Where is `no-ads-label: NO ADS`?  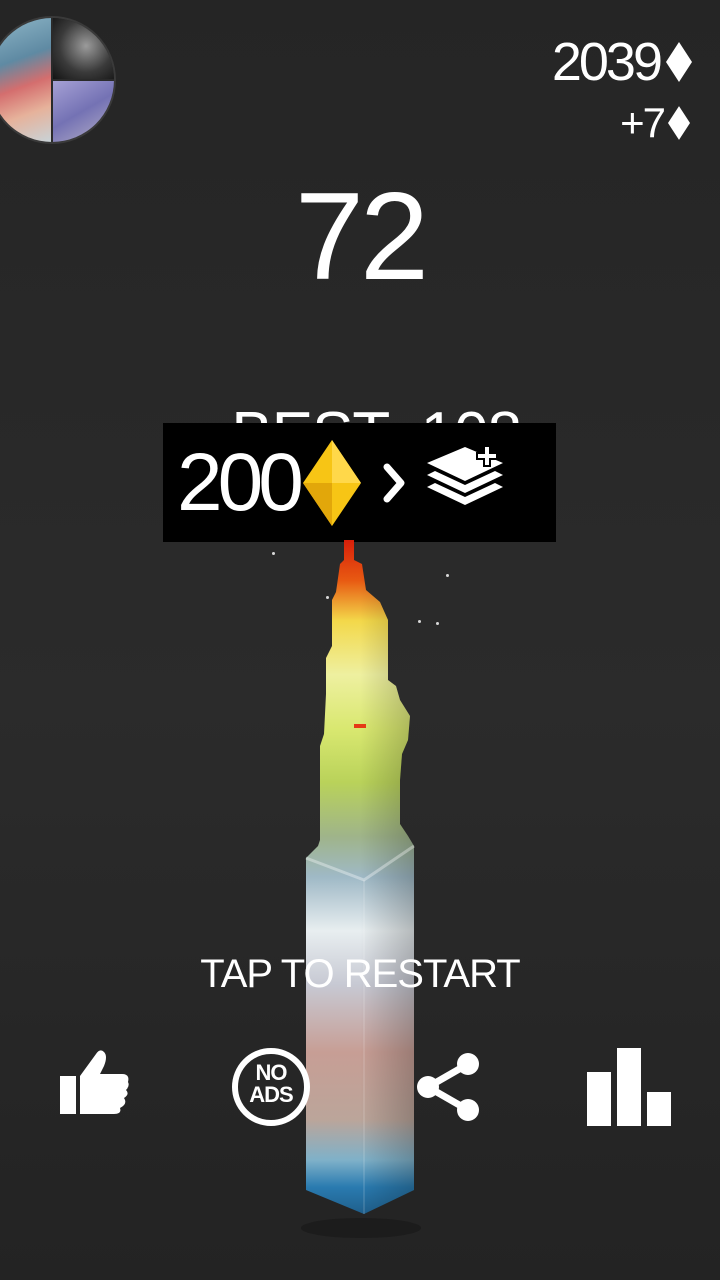 no-ads-label: NO ADS is located at coordinates (271, 1084).